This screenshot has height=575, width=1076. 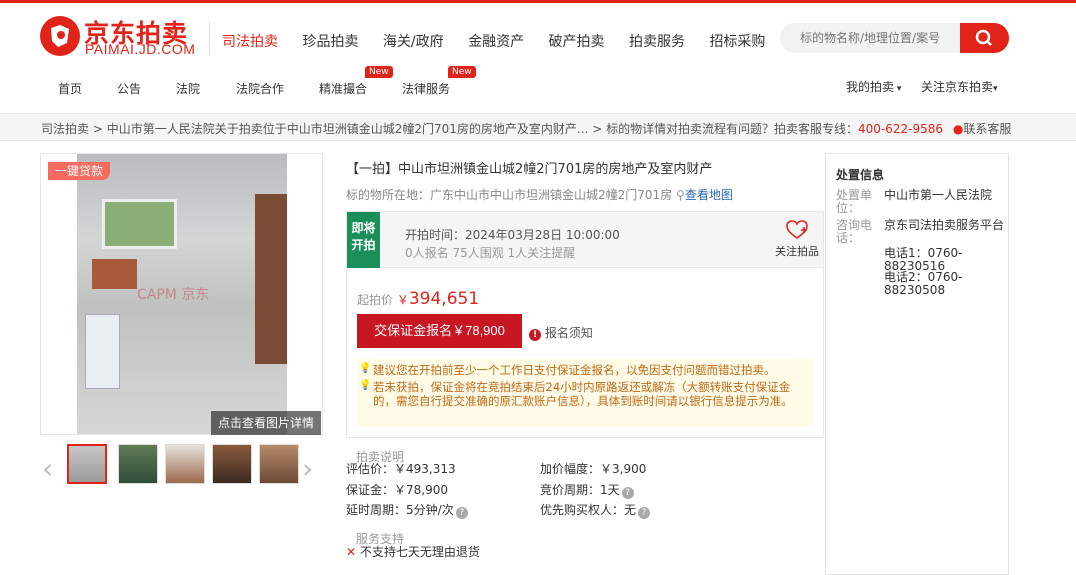 I want to click on service-item: ✕ 不支持七天无理由退货, so click(x=413, y=551).